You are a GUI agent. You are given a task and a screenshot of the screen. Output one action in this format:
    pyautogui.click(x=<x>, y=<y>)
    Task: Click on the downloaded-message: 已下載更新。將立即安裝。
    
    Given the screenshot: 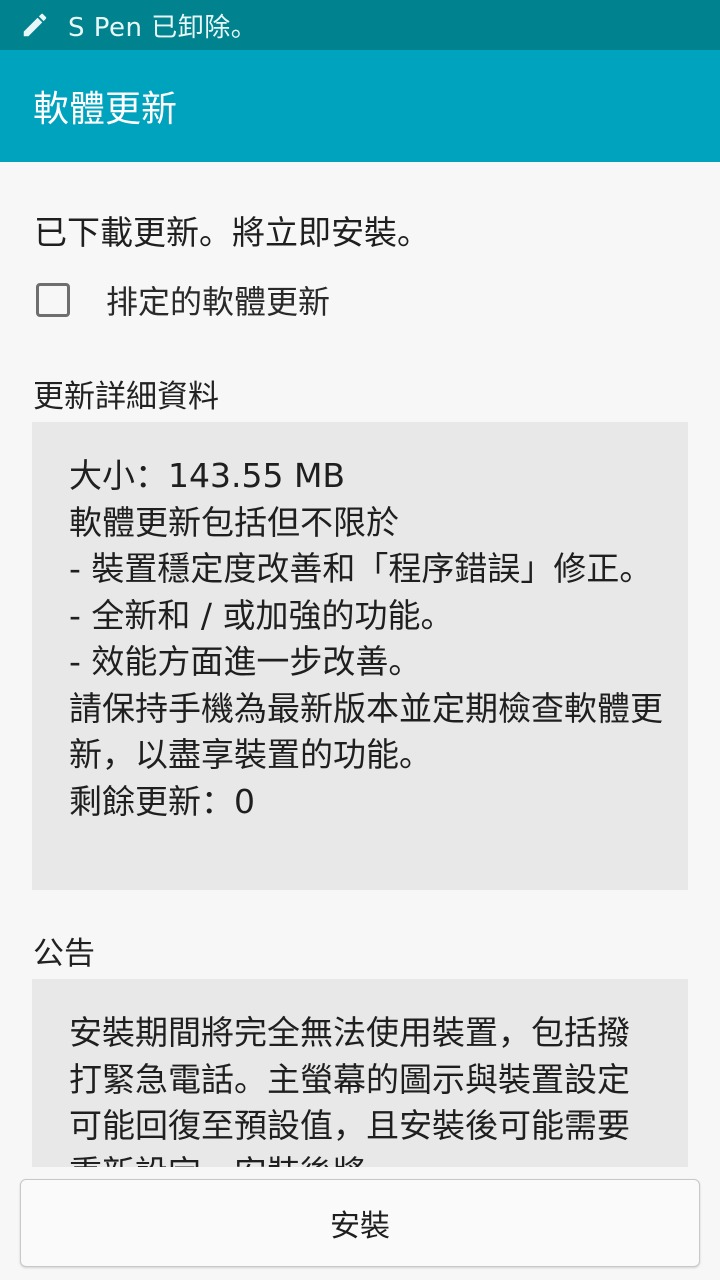 What is the action you would take?
    pyautogui.click(x=232, y=232)
    